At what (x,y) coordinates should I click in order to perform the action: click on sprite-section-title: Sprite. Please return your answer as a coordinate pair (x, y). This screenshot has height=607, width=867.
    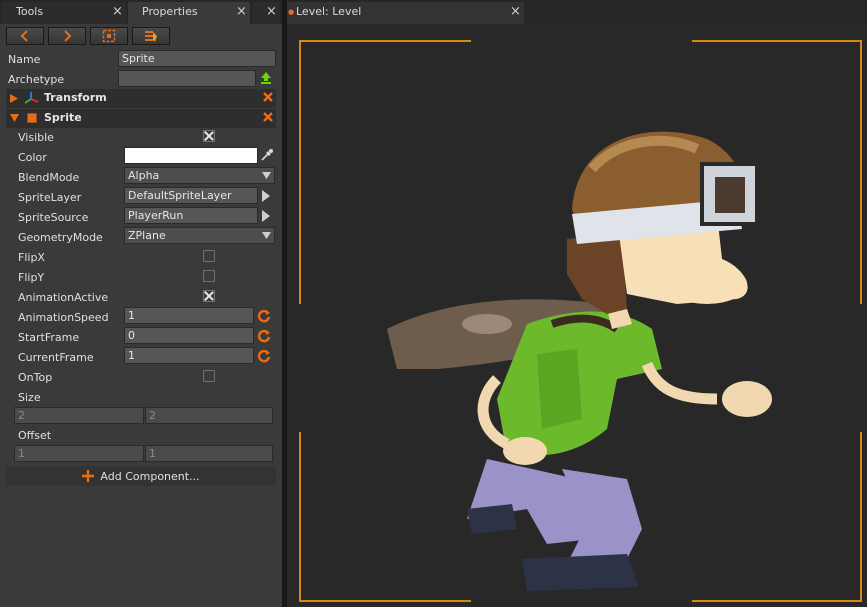
    Looking at the image, I should click on (63, 117).